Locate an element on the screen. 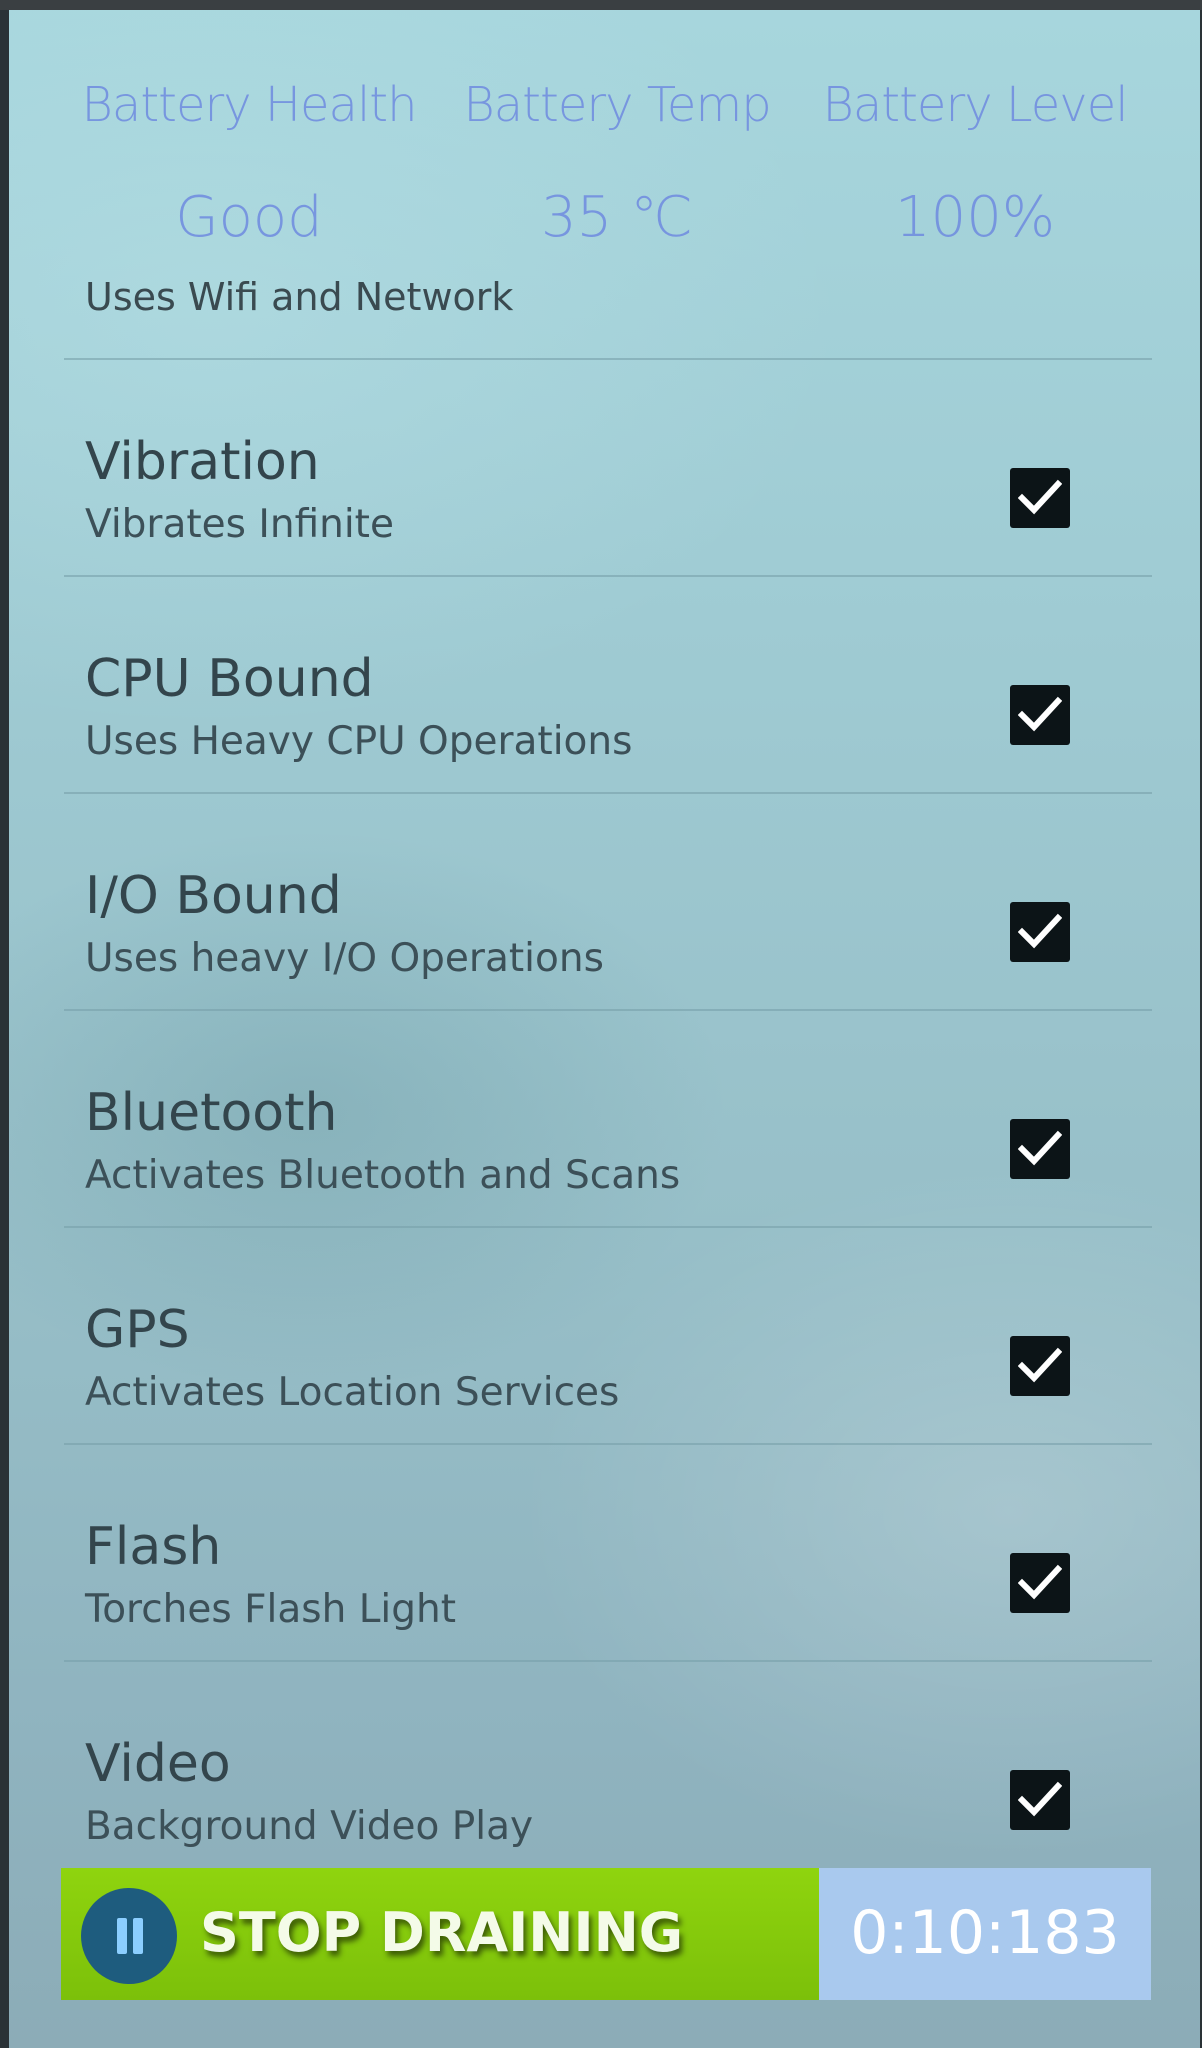 The width and height of the screenshot is (1202, 2048). item-subtitle: Activates Location Services is located at coordinates (352, 1392).